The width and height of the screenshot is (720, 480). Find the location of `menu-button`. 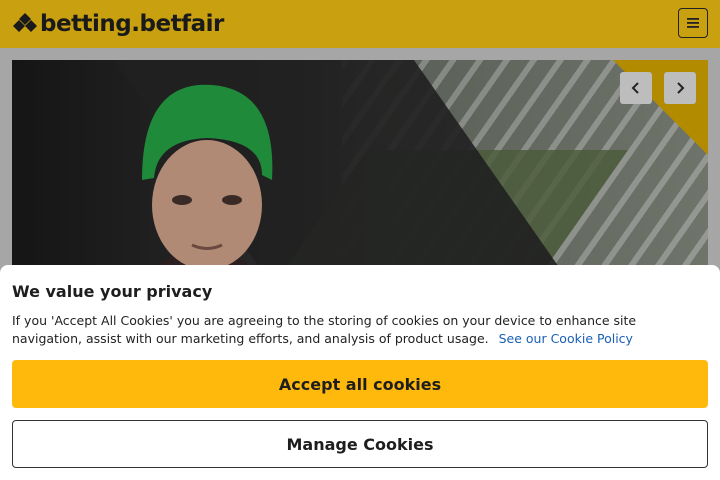

menu-button is located at coordinates (693, 23).